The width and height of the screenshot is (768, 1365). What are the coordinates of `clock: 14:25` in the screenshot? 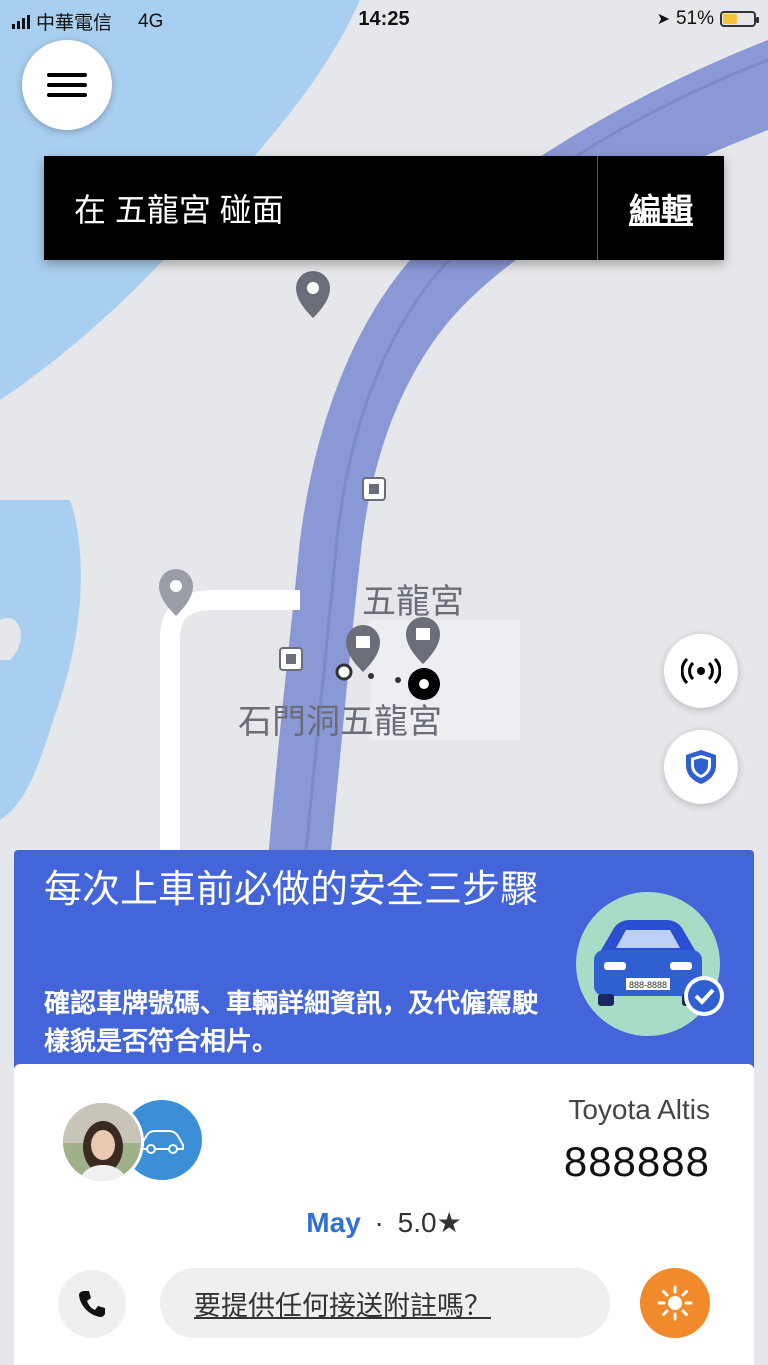 It's located at (384, 19).